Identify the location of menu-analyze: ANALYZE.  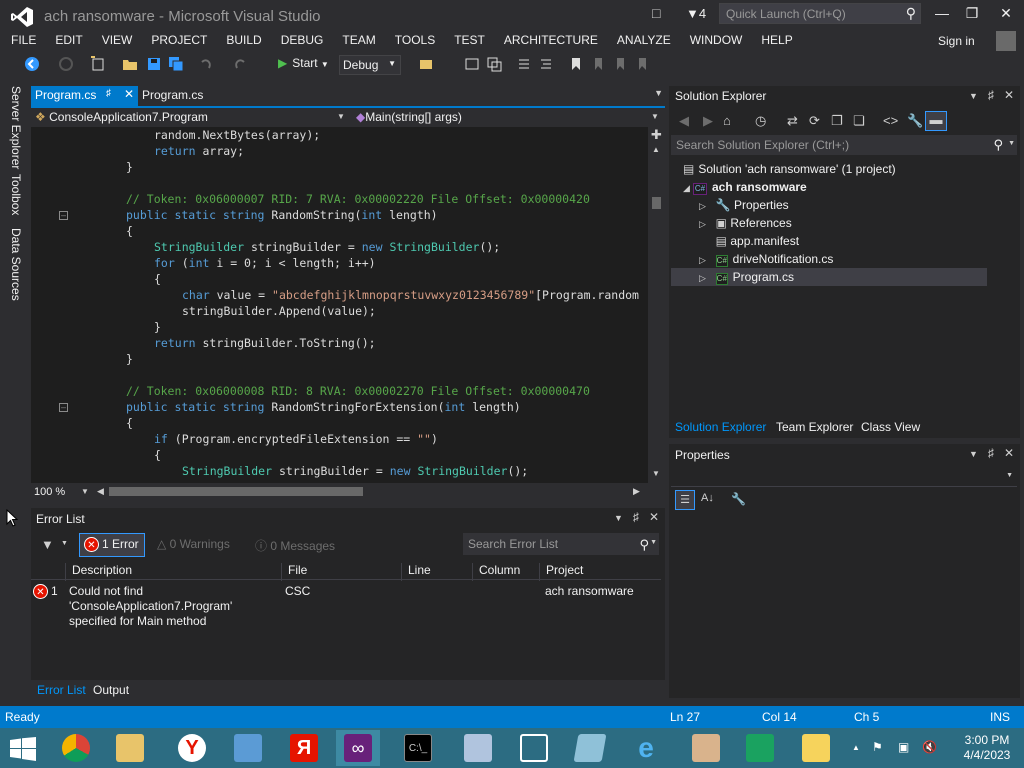
(642, 41).